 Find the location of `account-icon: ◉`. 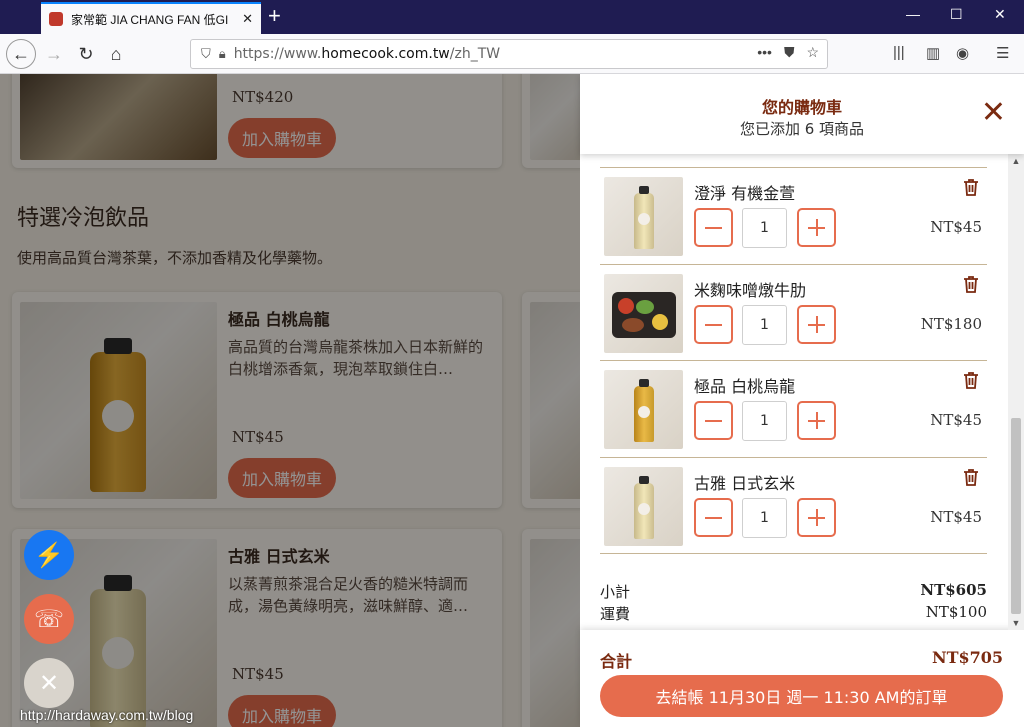

account-icon: ◉ is located at coordinates (962, 53).